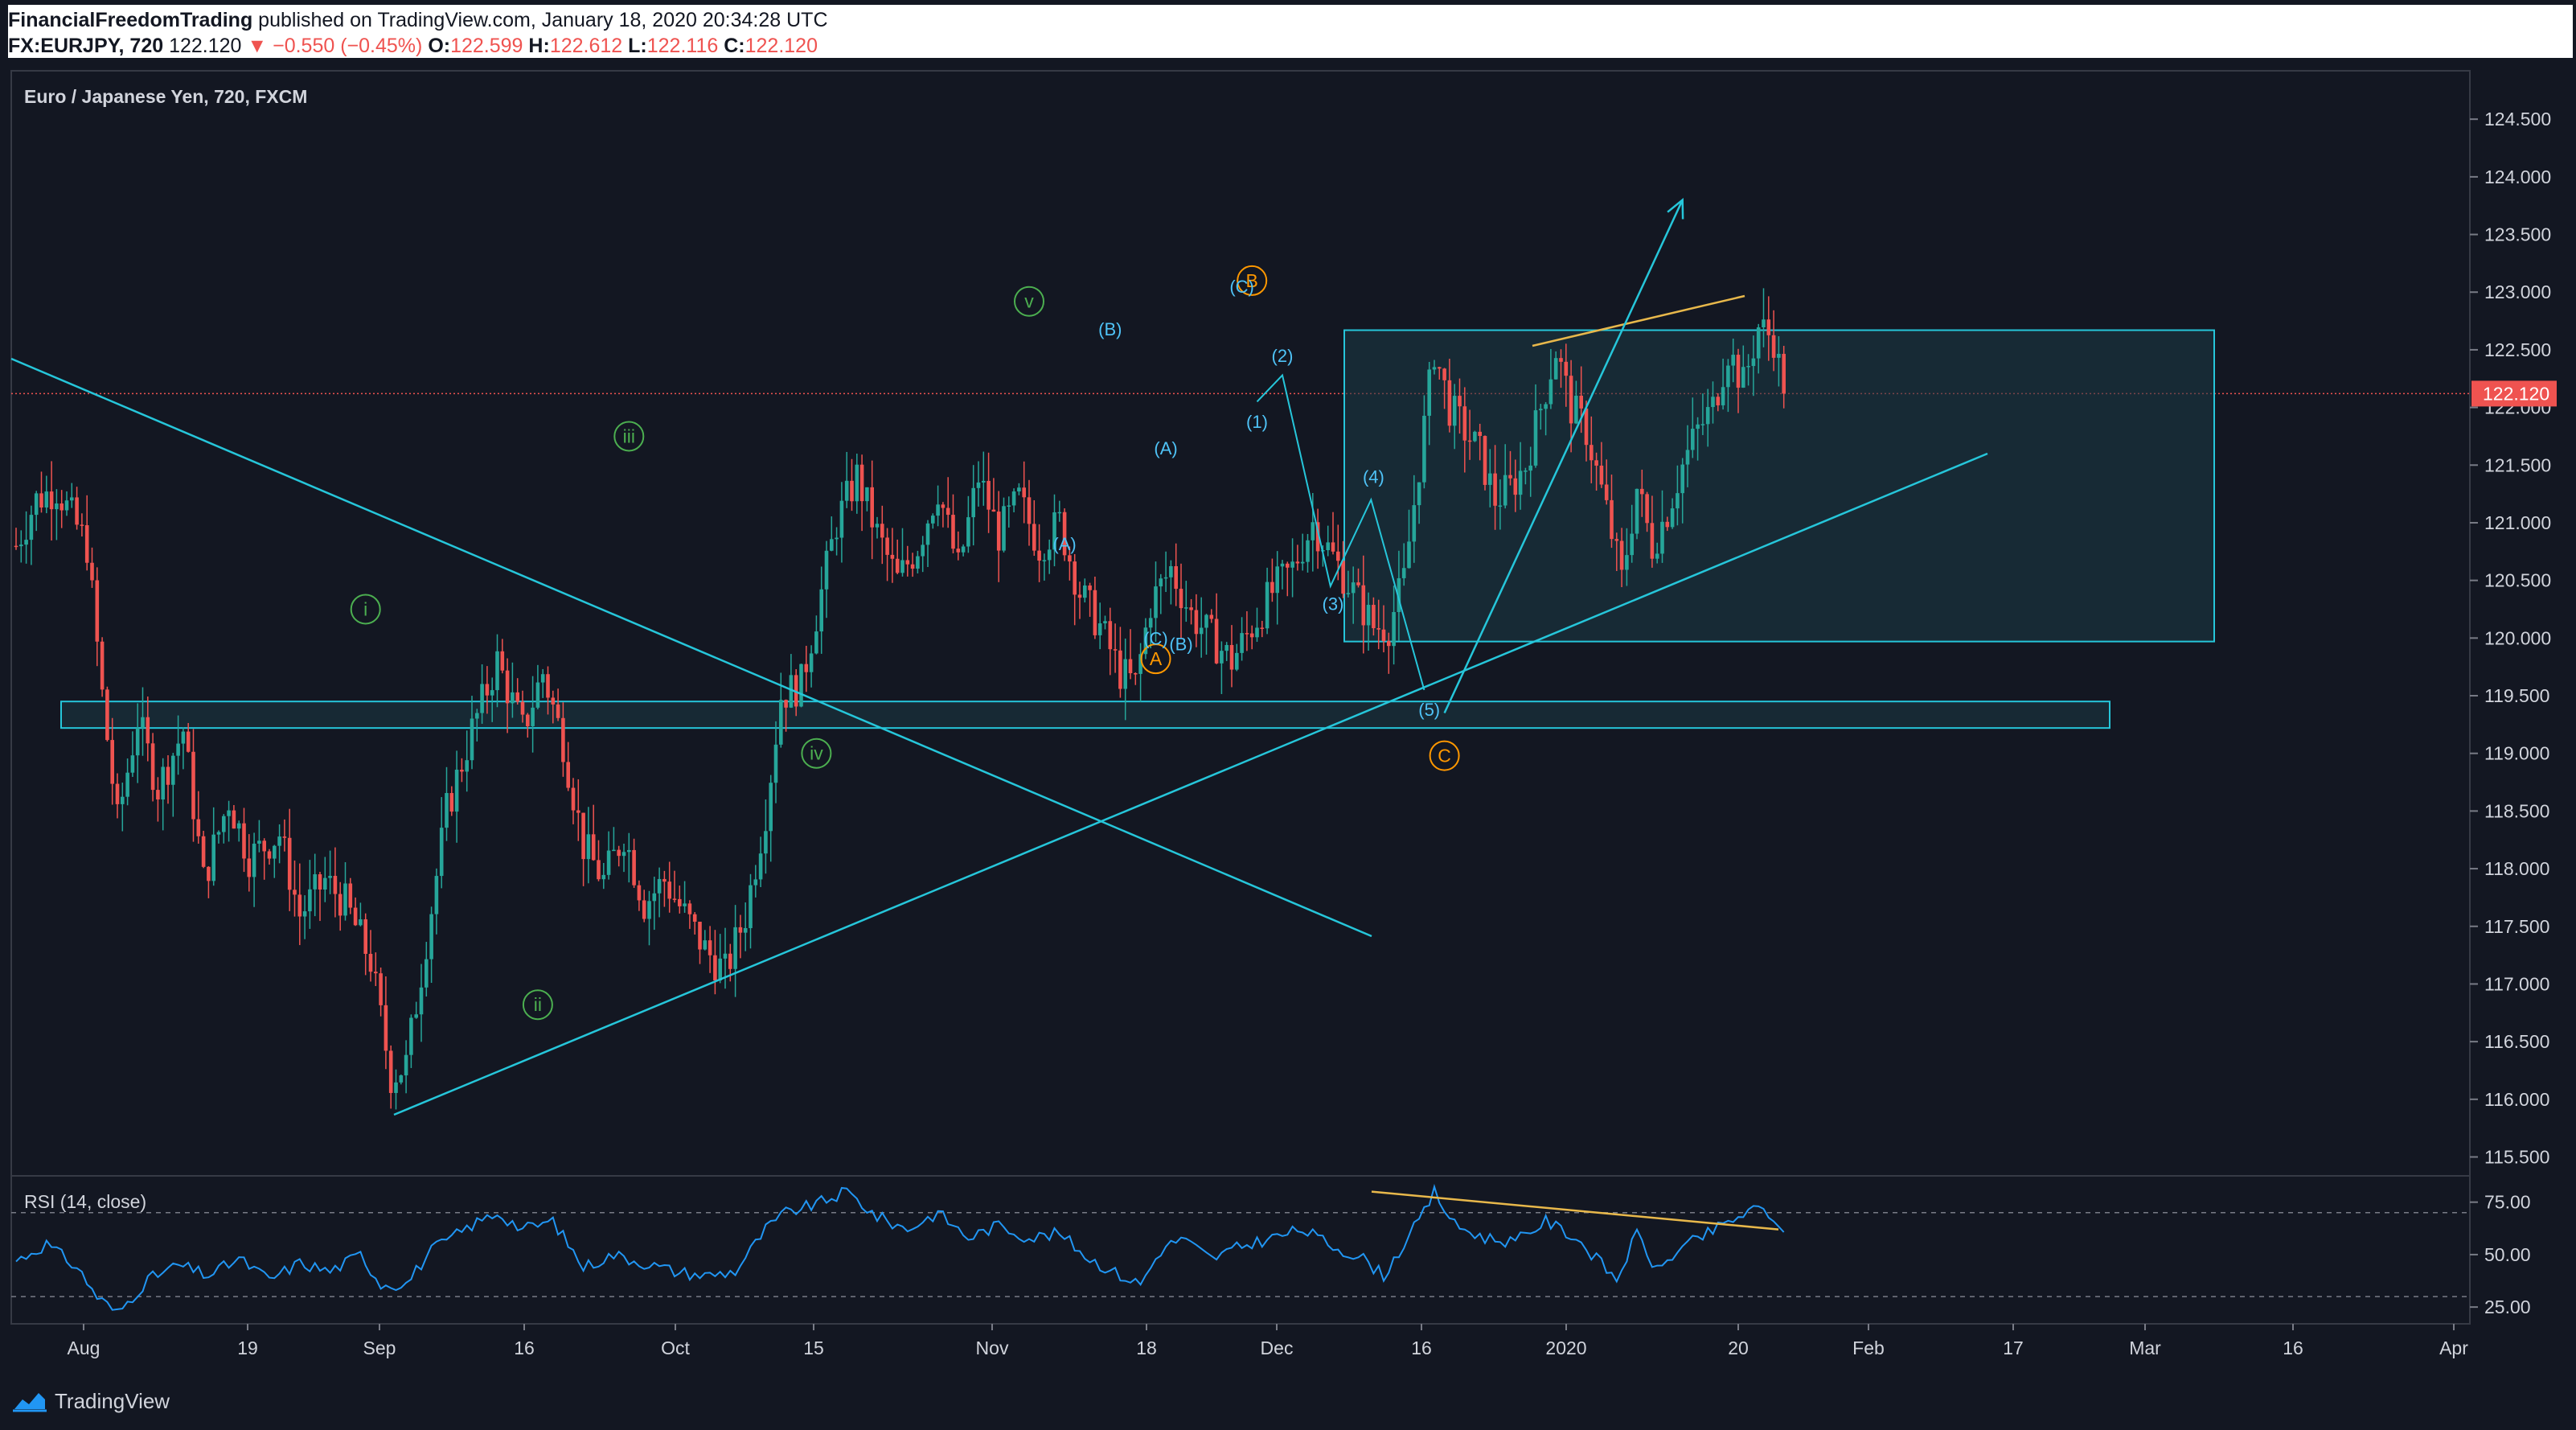 The height and width of the screenshot is (1430, 2576). I want to click on wave-text: iii, so click(629, 435).